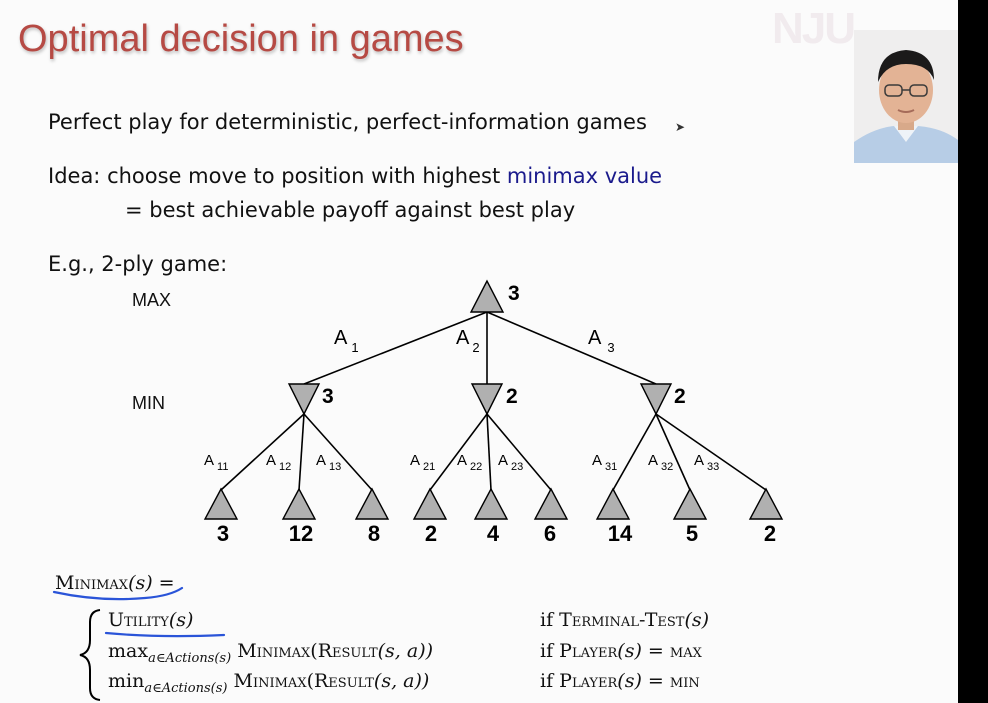 Image resolution: width=988 pixels, height=703 pixels. What do you see at coordinates (165, 634) in the screenshot?
I see `underline-annotation` at bounding box center [165, 634].